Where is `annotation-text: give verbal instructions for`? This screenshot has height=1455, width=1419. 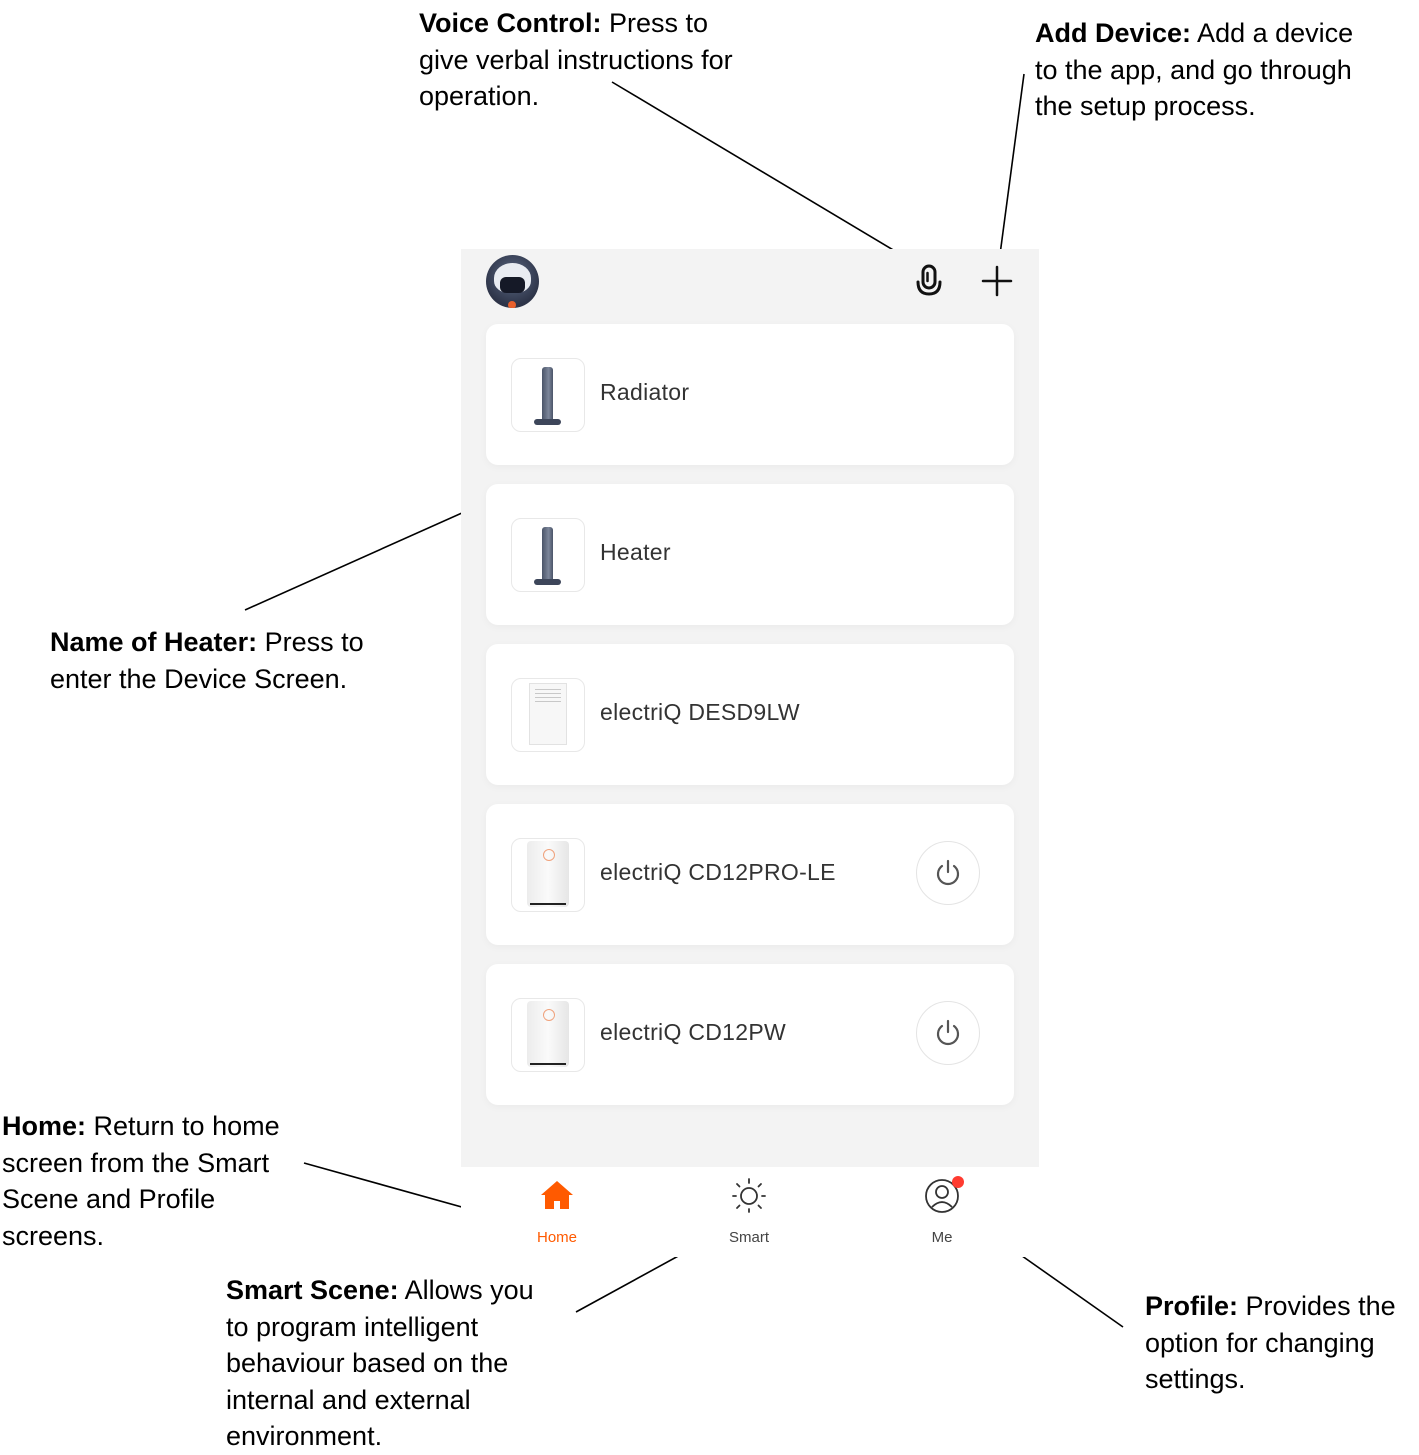
annotation-text: give verbal instructions for is located at coordinates (576, 59).